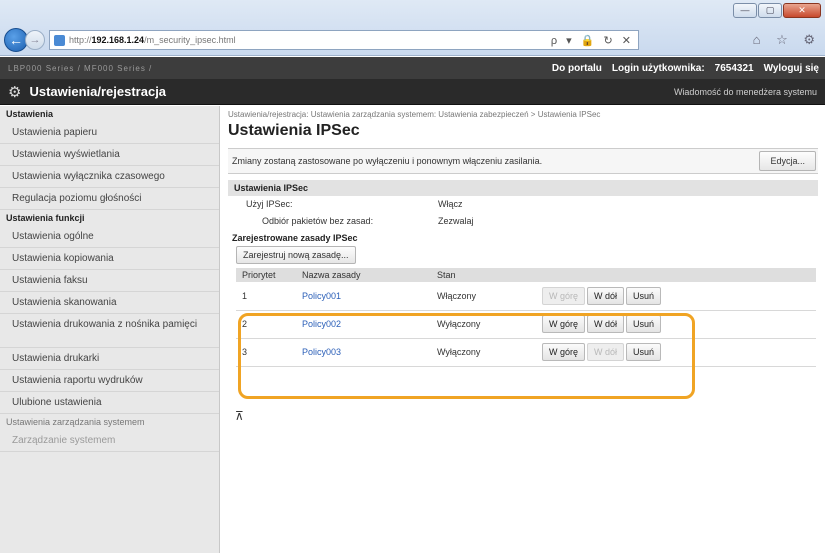 This screenshot has width=825, height=553. What do you see at coordinates (734, 68) in the screenshot?
I see `login-id: 7654321` at bounding box center [734, 68].